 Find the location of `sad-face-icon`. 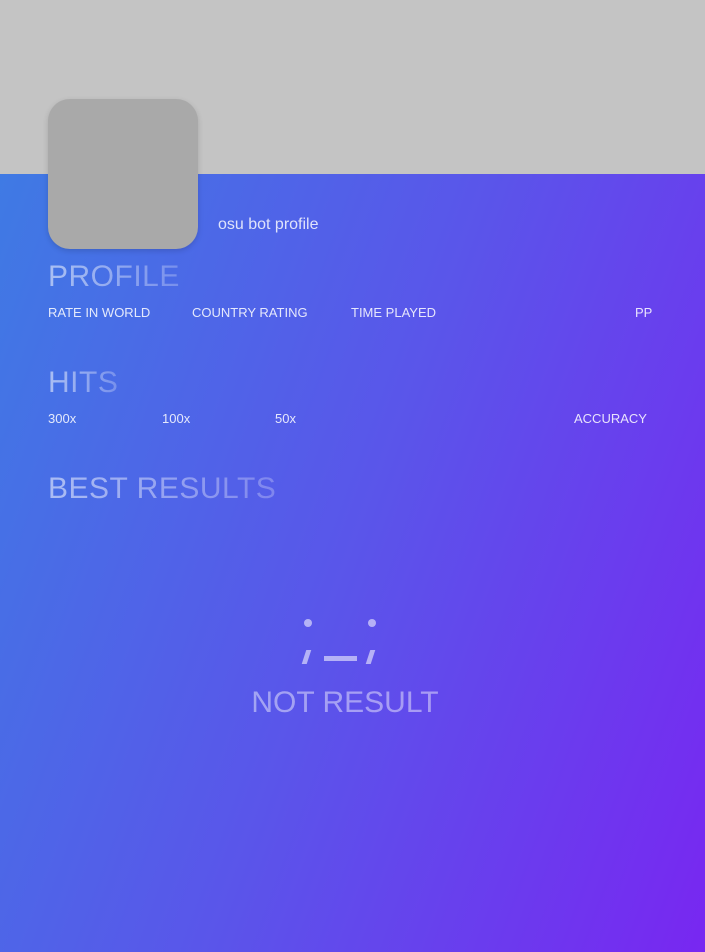

sad-face-icon is located at coordinates (340, 640).